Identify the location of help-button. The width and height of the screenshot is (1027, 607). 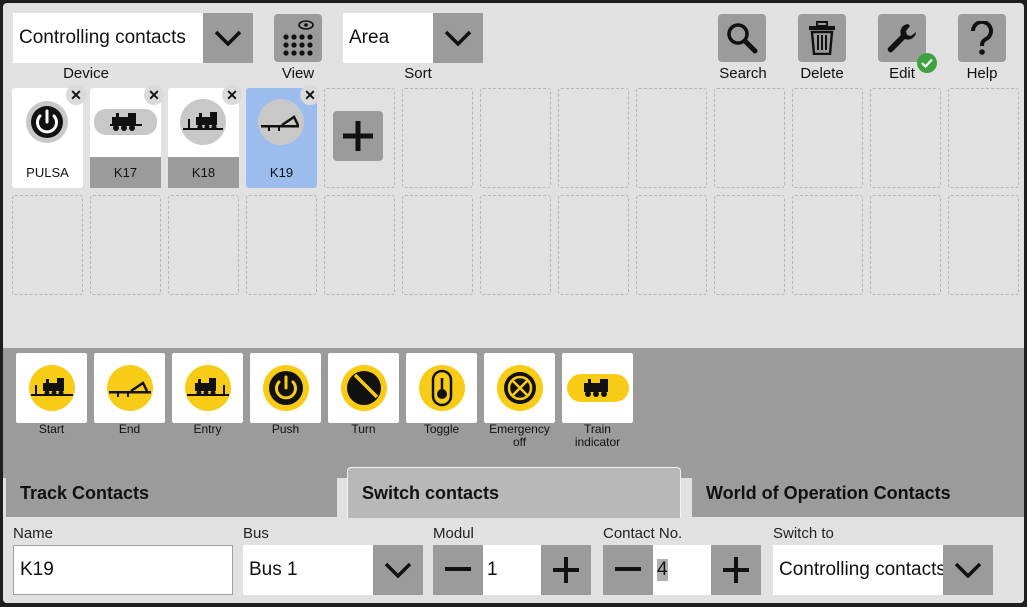
(982, 38).